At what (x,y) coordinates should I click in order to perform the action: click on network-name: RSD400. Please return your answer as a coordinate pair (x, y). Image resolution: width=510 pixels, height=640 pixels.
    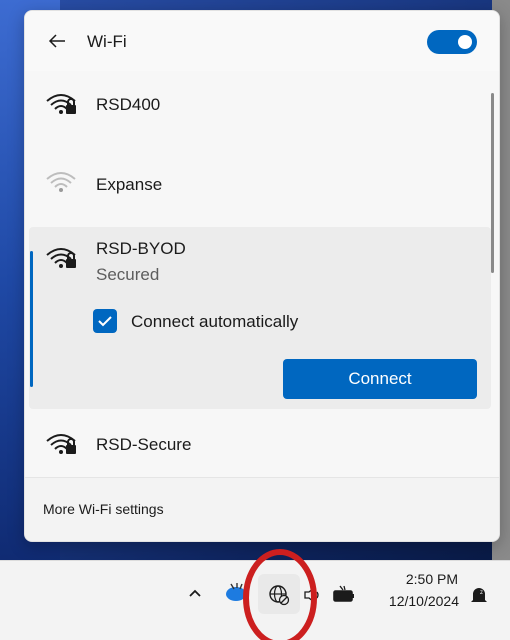
    Looking at the image, I should click on (128, 104).